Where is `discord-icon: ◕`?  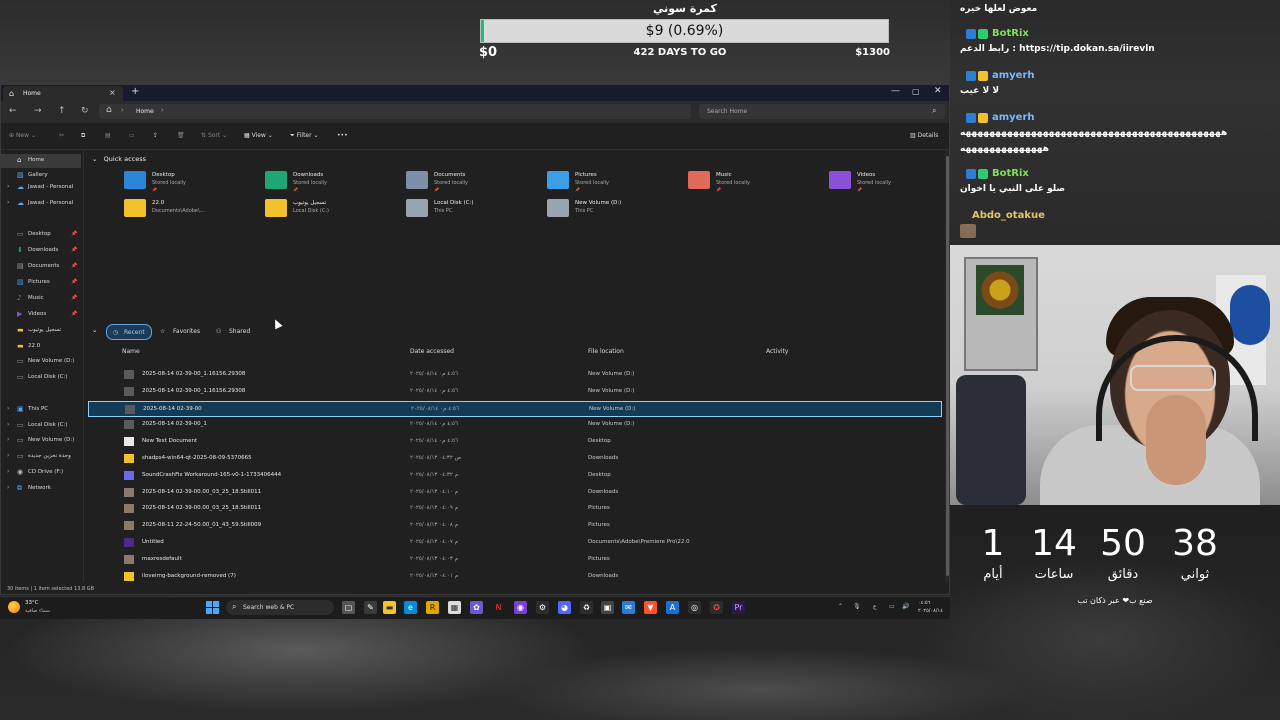
discord-icon: ◕ is located at coordinates (564, 607).